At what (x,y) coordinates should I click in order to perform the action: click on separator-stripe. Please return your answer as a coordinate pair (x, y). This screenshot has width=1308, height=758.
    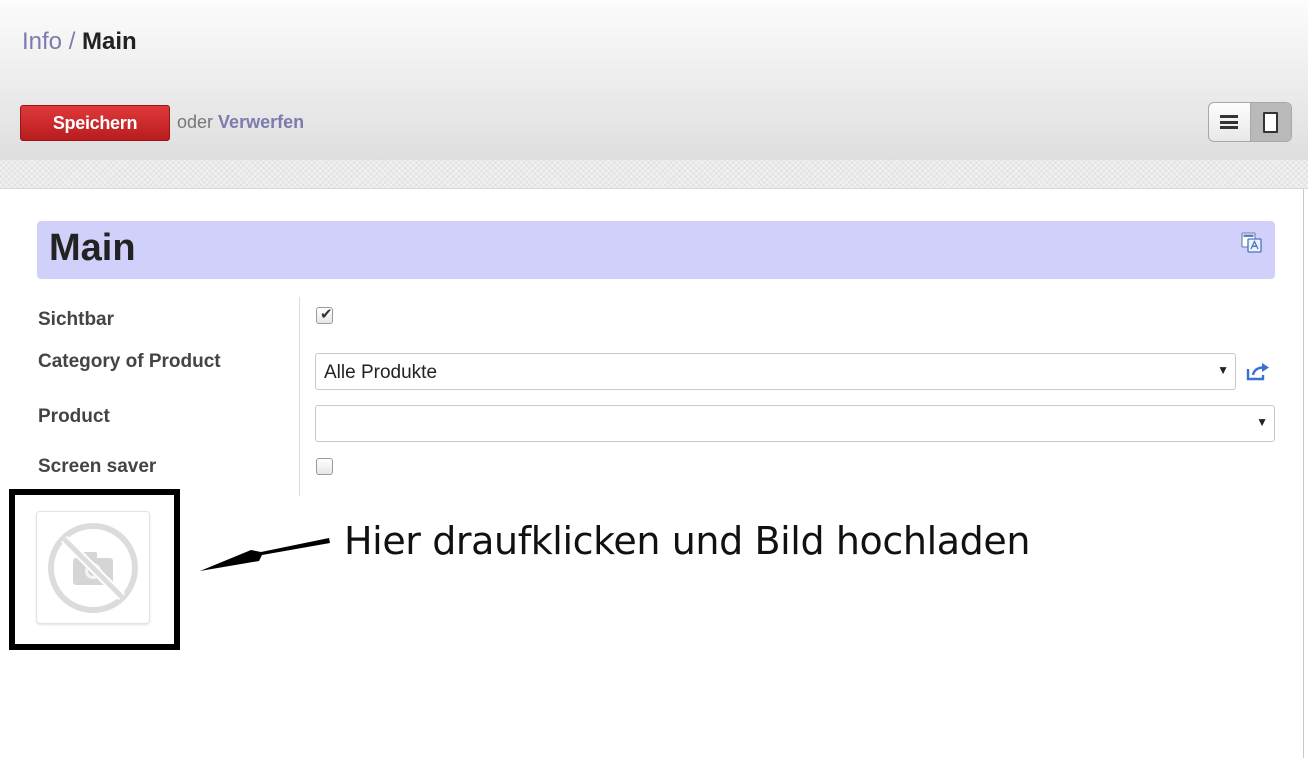
    Looking at the image, I should click on (654, 174).